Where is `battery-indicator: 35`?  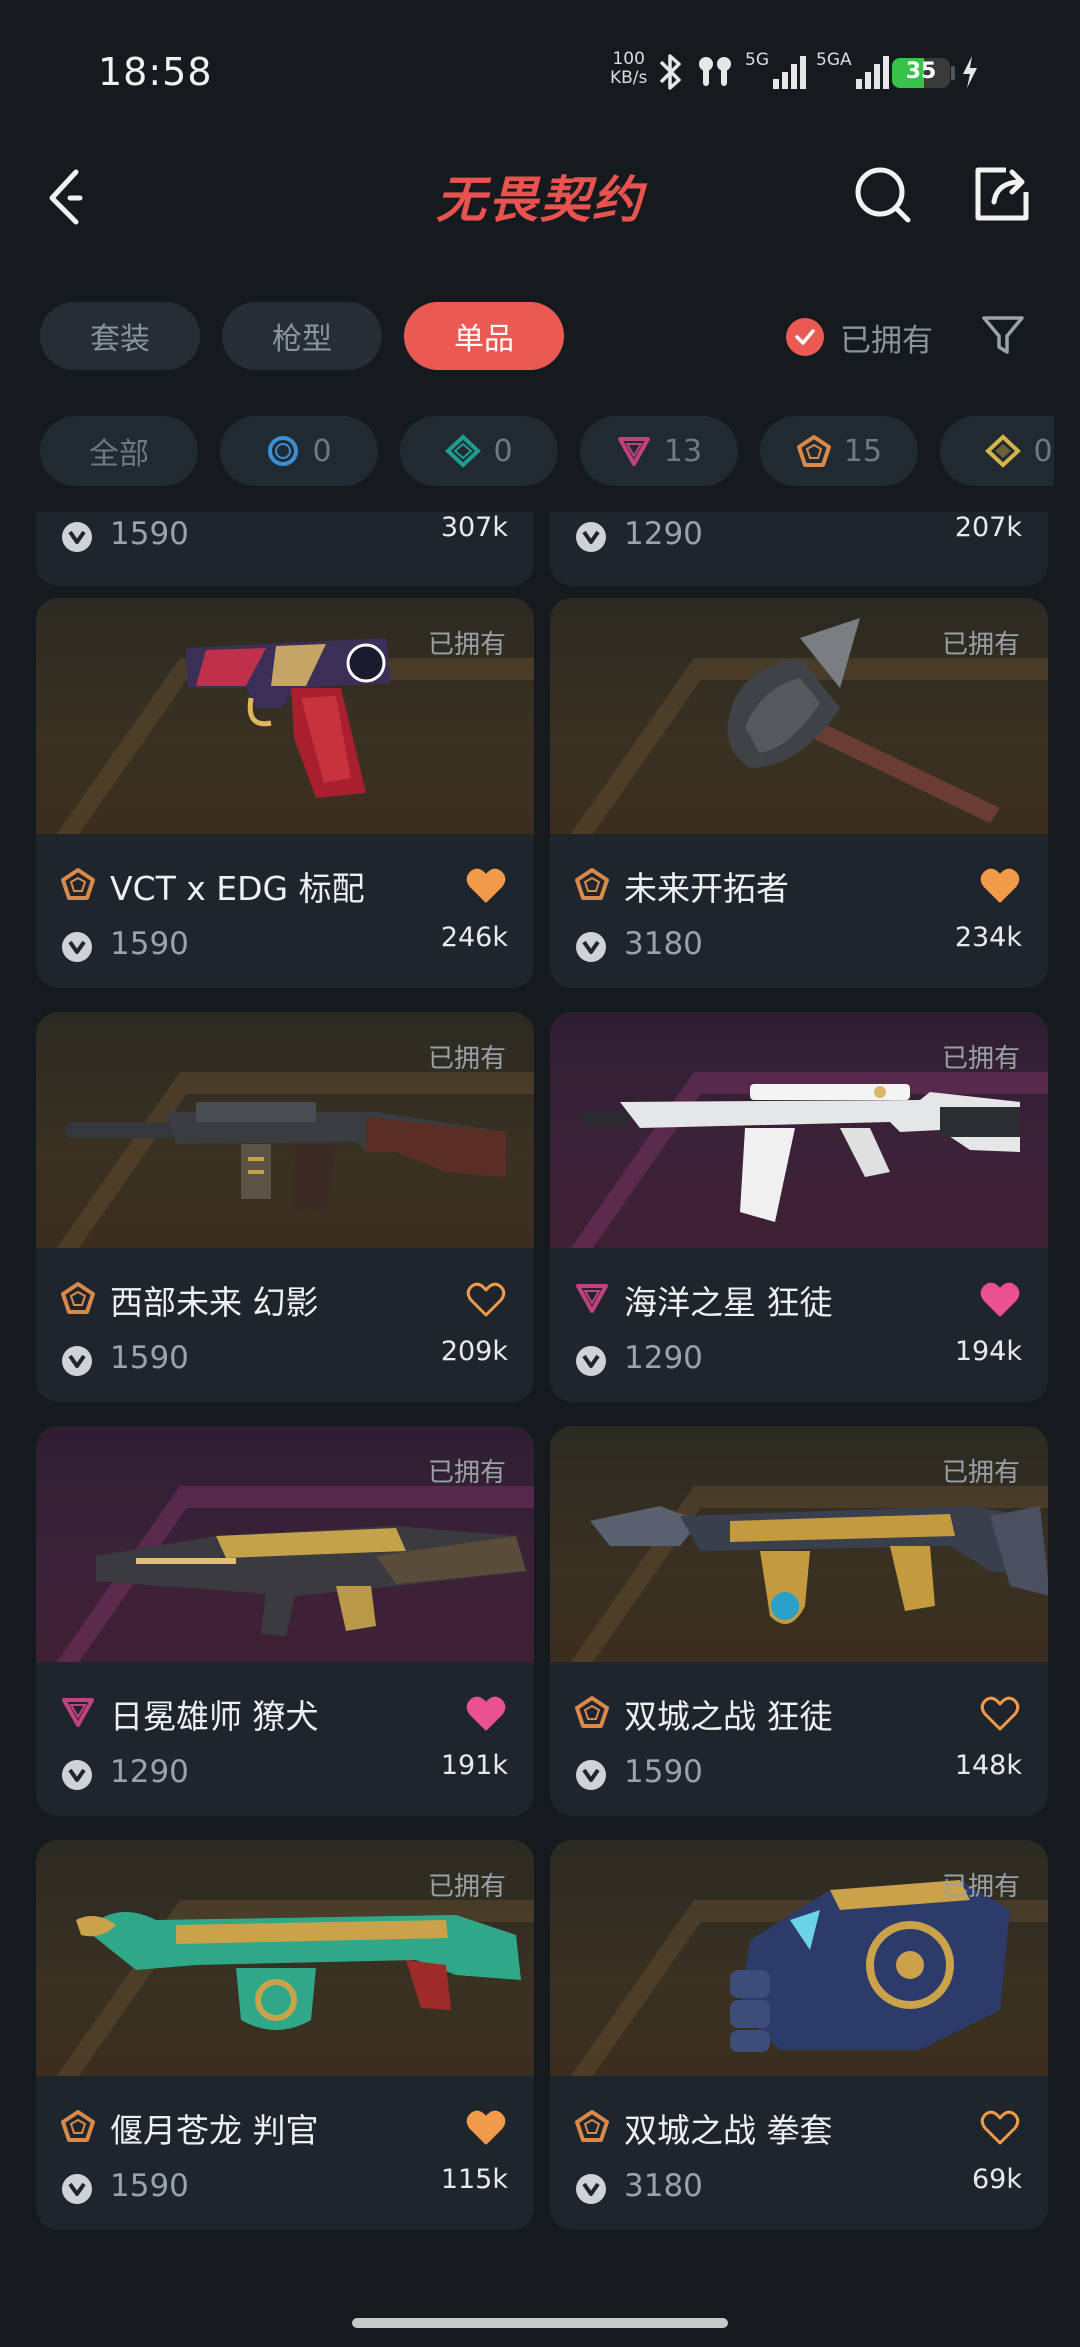
battery-indicator: 35 is located at coordinates (921, 73).